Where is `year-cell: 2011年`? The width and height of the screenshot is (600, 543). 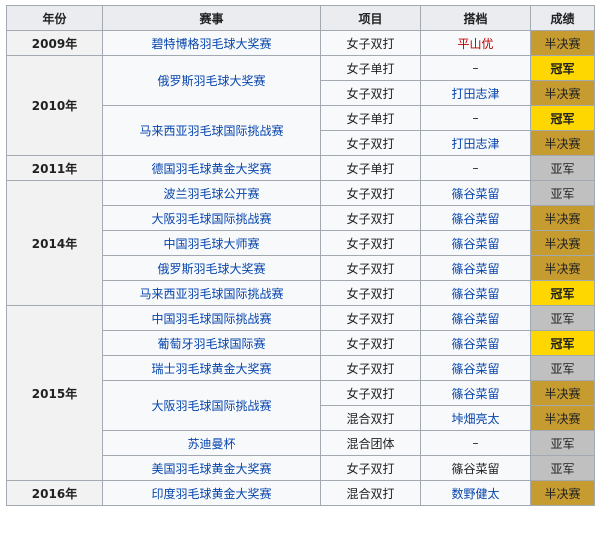
year-cell: 2011年 is located at coordinates (54, 168).